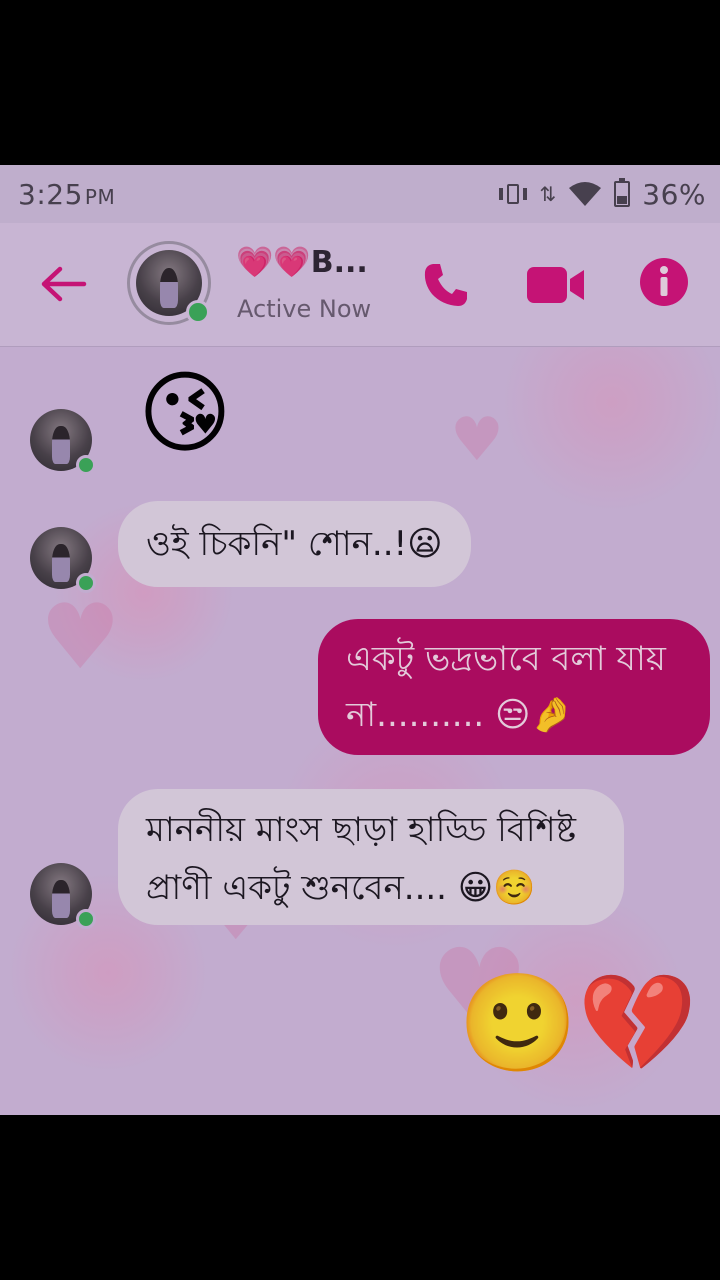 This screenshot has width=720, height=1280. I want to click on status-bar: 3:25 PM ⇅ 36%, so click(360, 194).